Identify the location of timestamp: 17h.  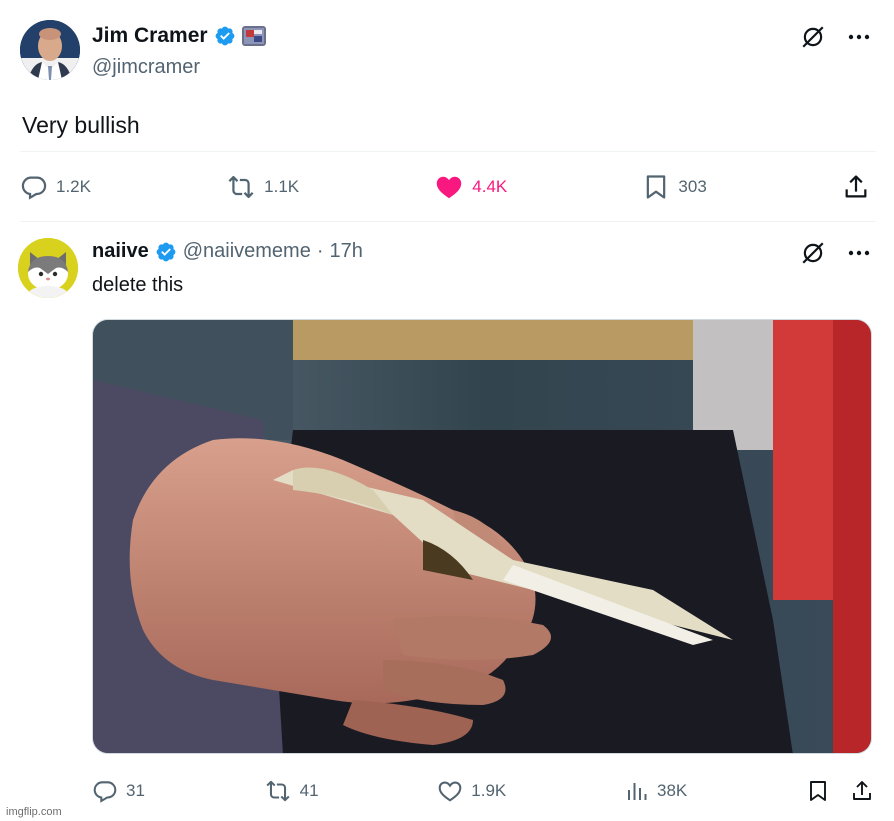
(346, 251).